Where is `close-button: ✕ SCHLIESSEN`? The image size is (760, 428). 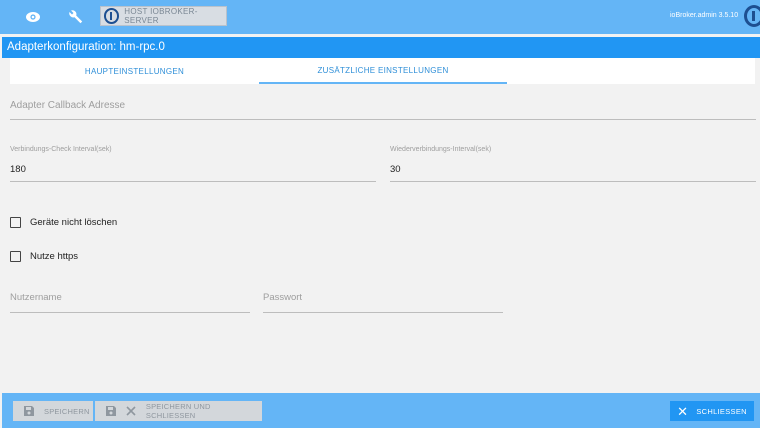
close-button: ✕ SCHLIESSEN is located at coordinates (712, 411).